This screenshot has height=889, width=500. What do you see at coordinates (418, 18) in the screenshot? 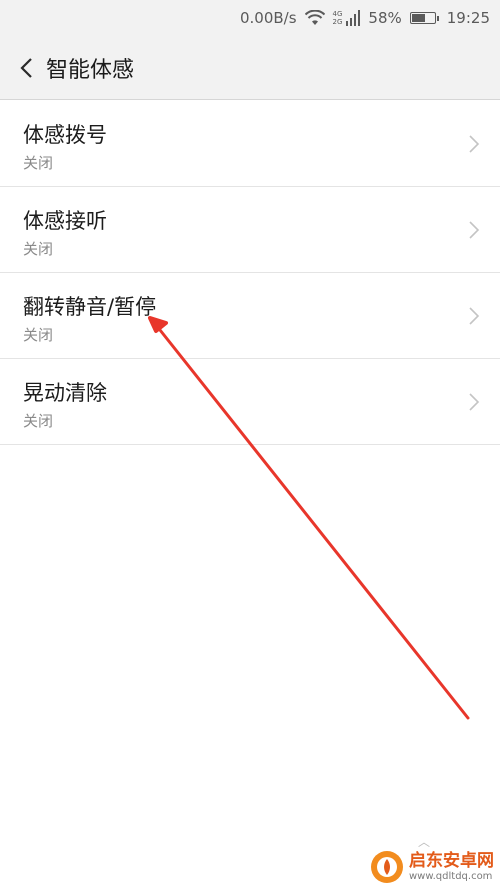
I see `battery-fill` at bounding box center [418, 18].